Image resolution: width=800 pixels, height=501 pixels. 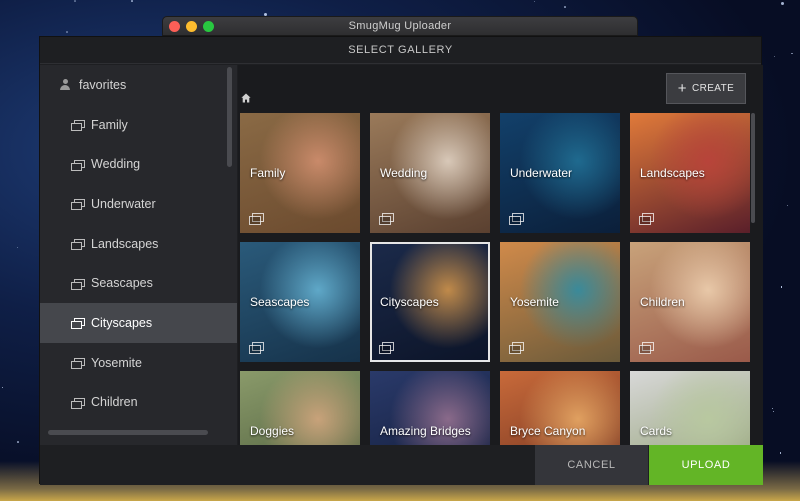 I want to click on gallery-tile-label: Bryce Canyon, so click(x=548, y=431).